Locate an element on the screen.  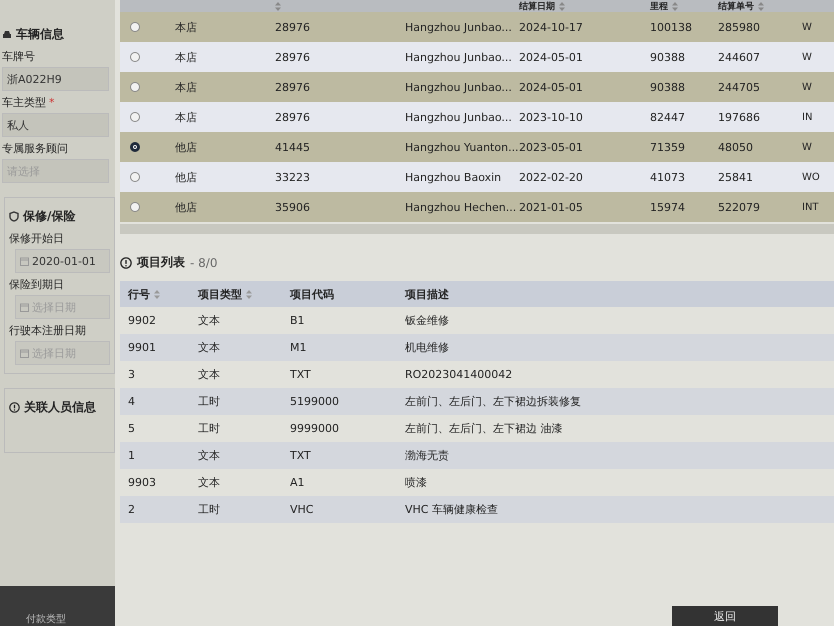
table-cell: 48050 is located at coordinates (735, 147).